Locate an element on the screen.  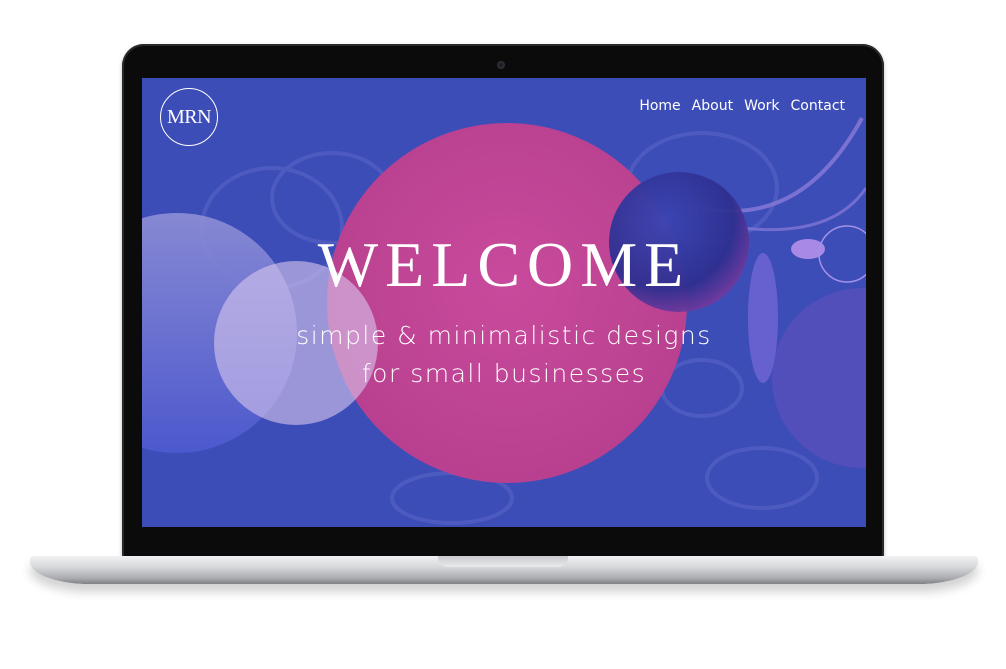
hero-subtitle-line-1: simple & minimalistic designs is located at coordinates (504, 335).